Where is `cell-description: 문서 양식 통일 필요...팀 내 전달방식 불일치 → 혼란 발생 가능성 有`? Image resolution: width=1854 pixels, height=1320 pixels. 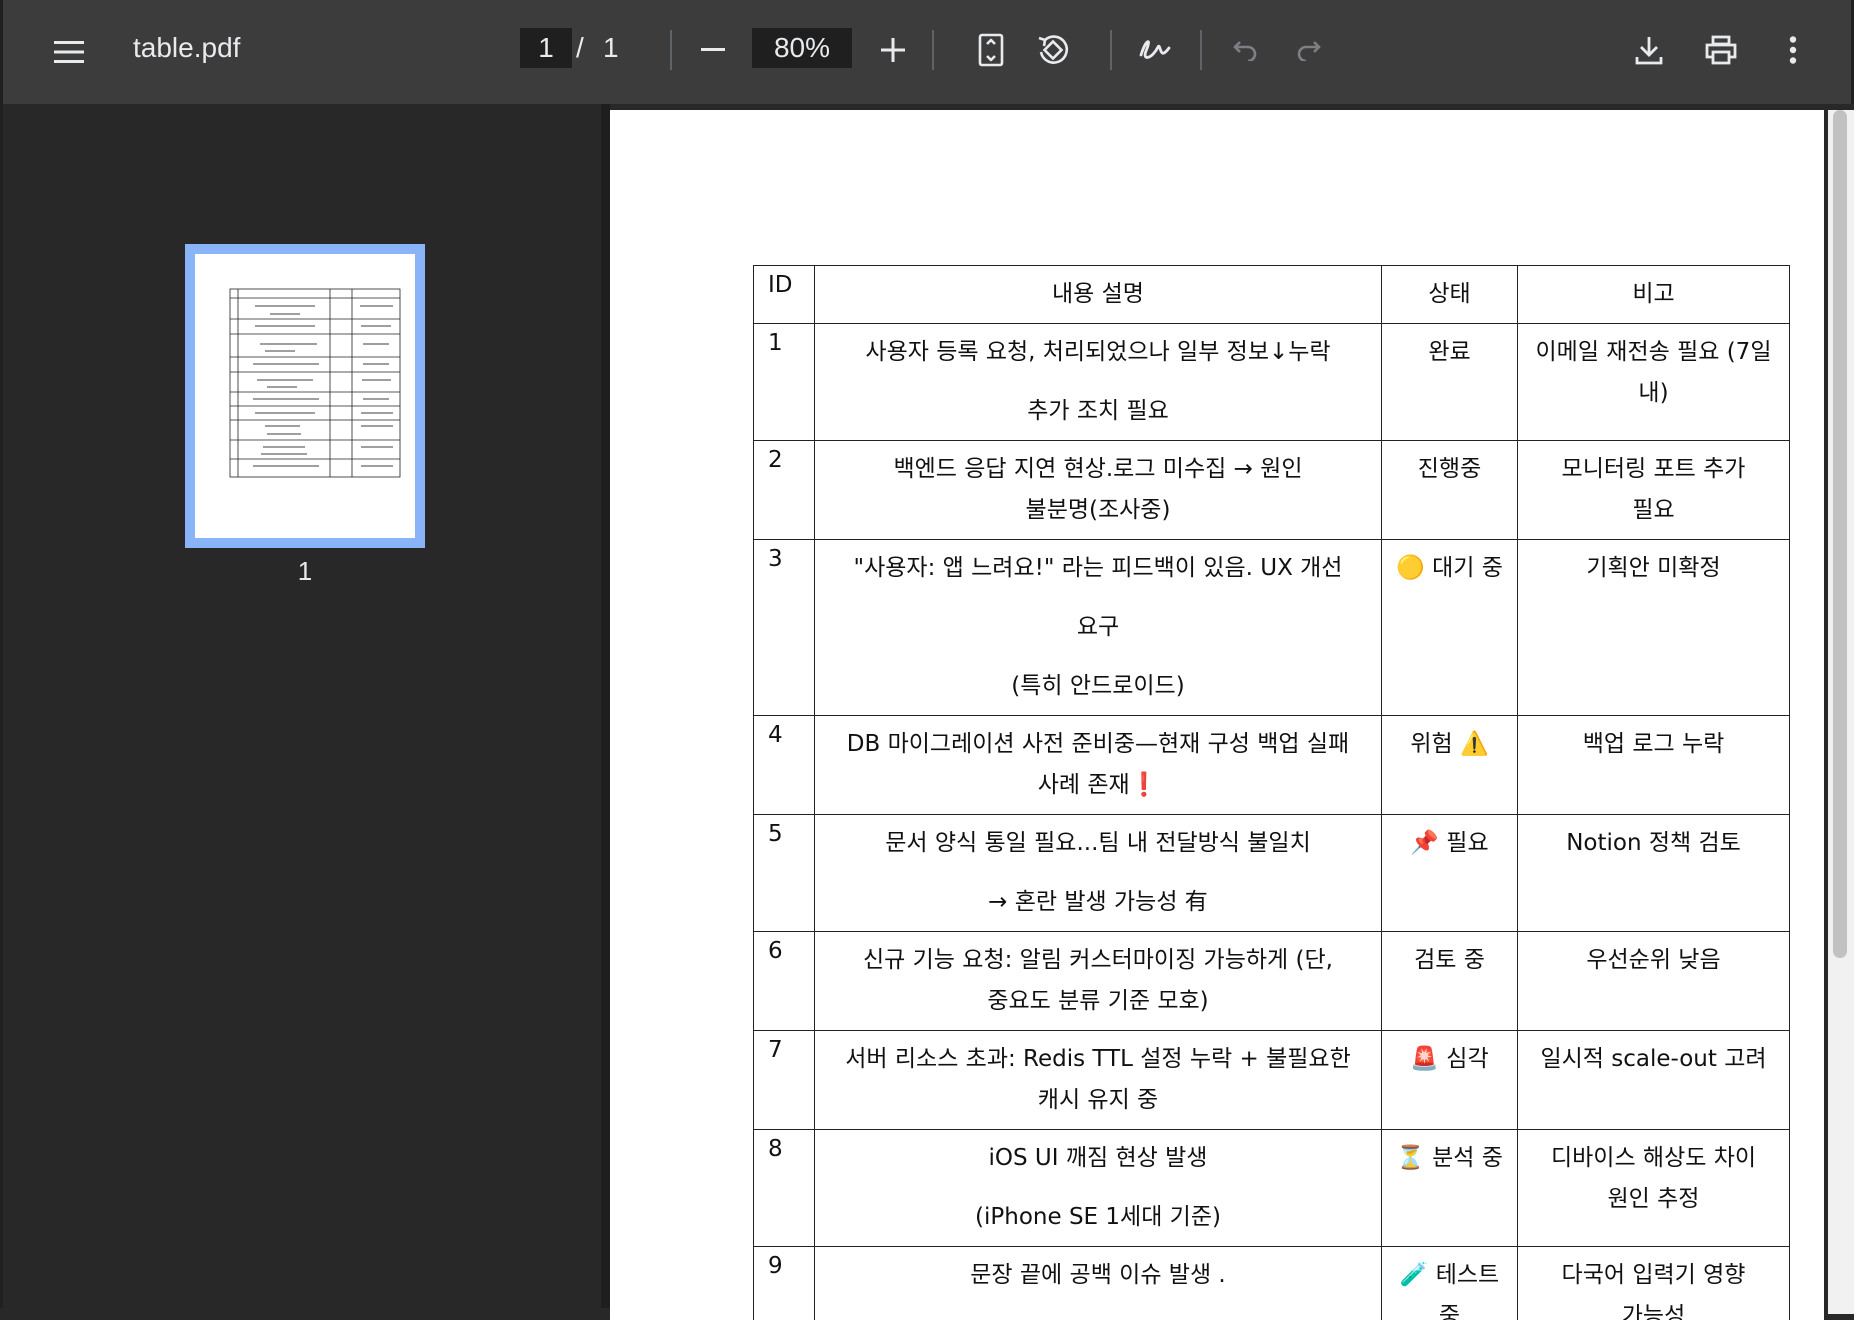 cell-description: 문서 양식 통일 필요...팀 내 전달방식 불일치 → 혼란 발생 가능성 有 is located at coordinates (1098, 873).